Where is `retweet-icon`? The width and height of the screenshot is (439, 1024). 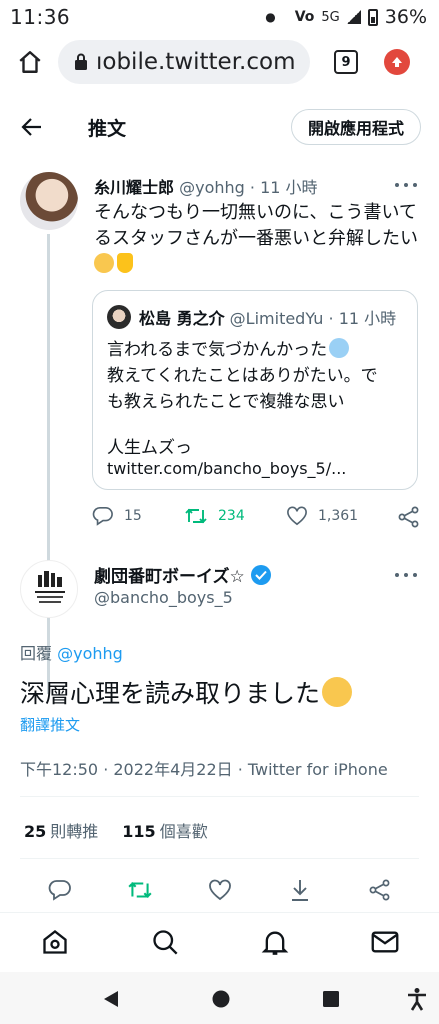 retweet-icon is located at coordinates (196, 516).